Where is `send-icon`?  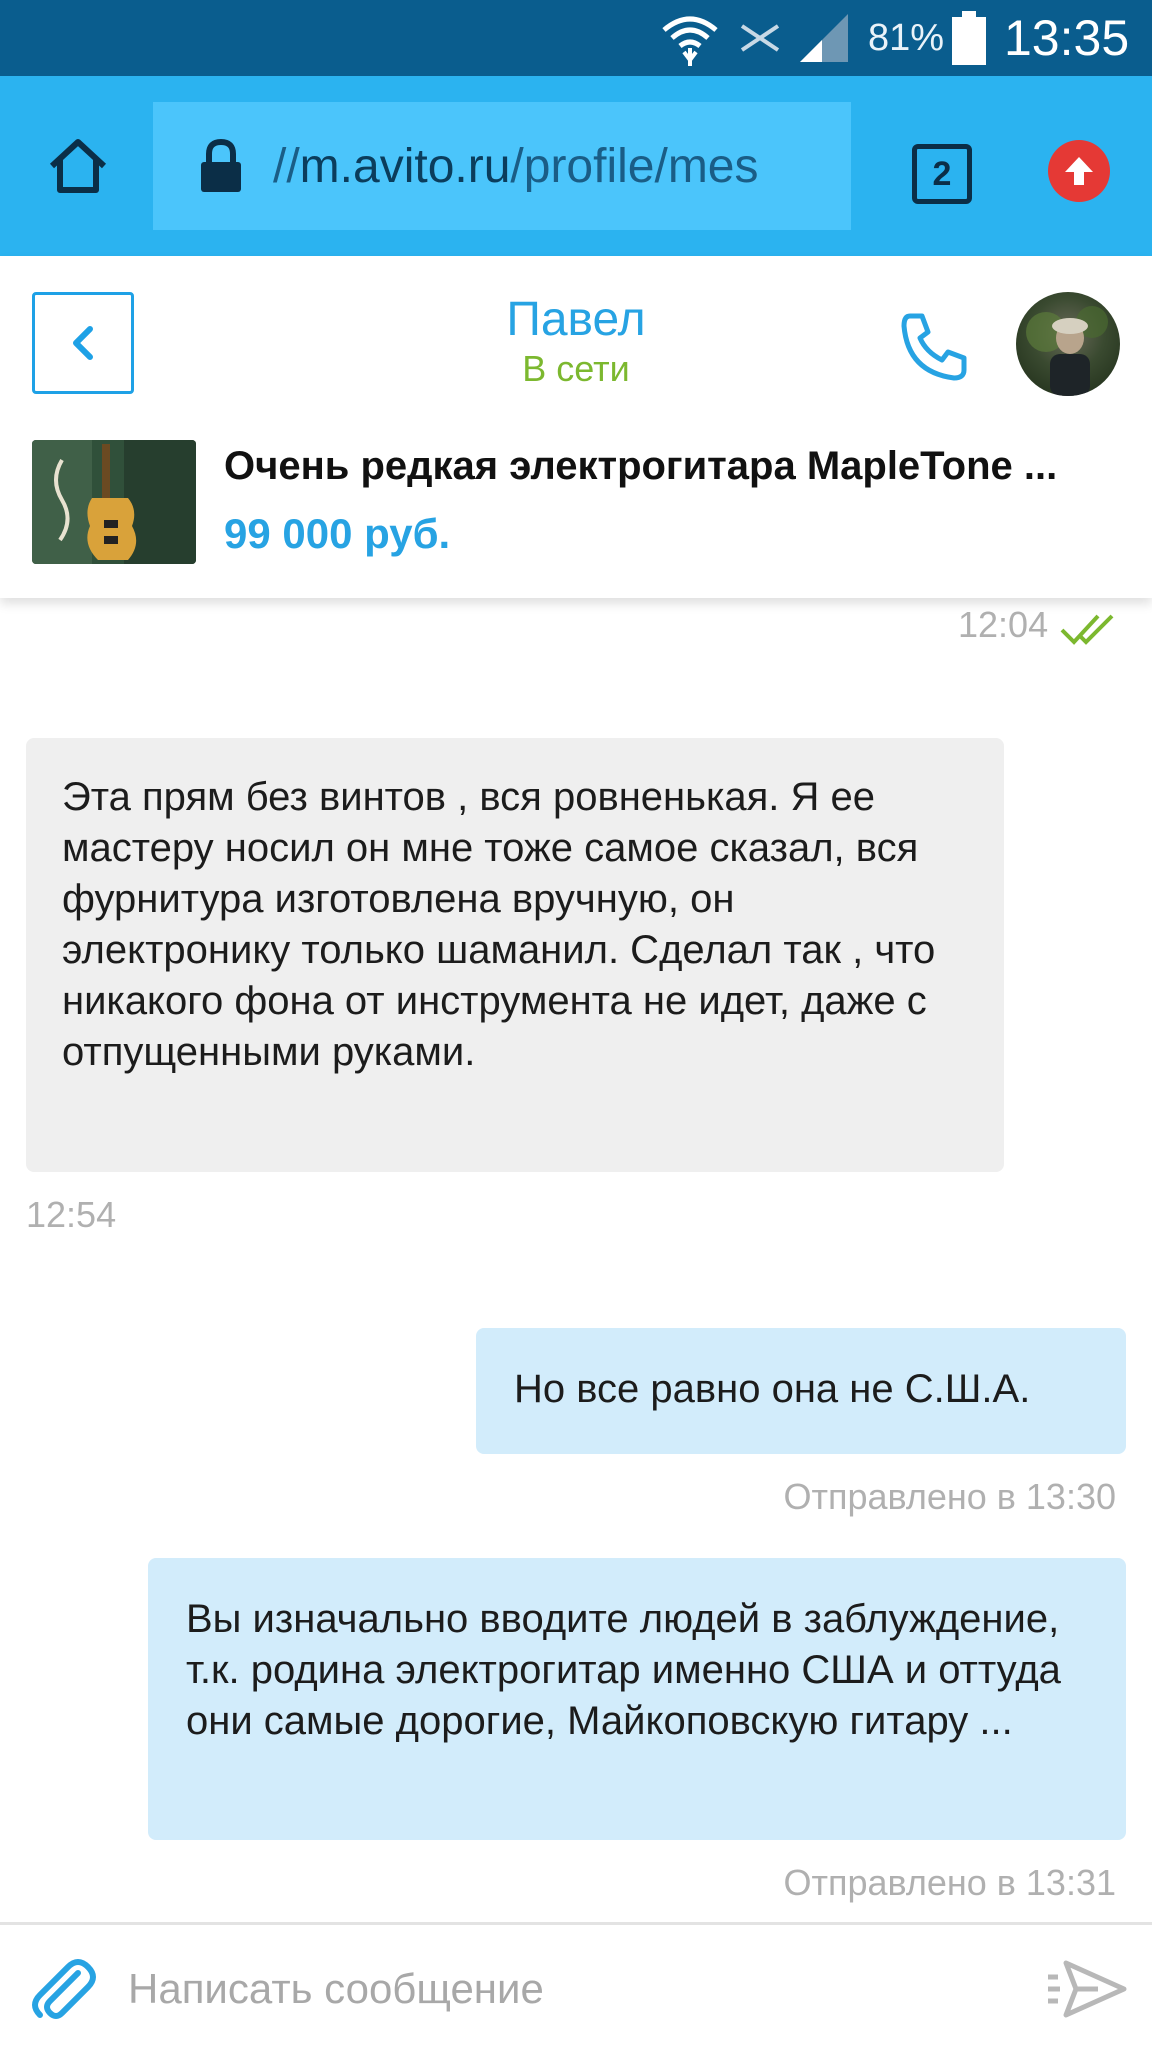 send-icon is located at coordinates (1087, 1989).